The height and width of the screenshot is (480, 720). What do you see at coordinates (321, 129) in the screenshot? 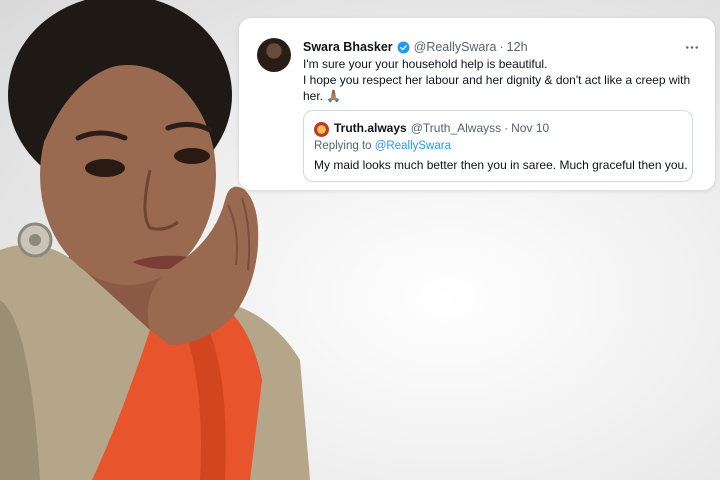
I see `quoted-author-avatar` at bounding box center [321, 129].